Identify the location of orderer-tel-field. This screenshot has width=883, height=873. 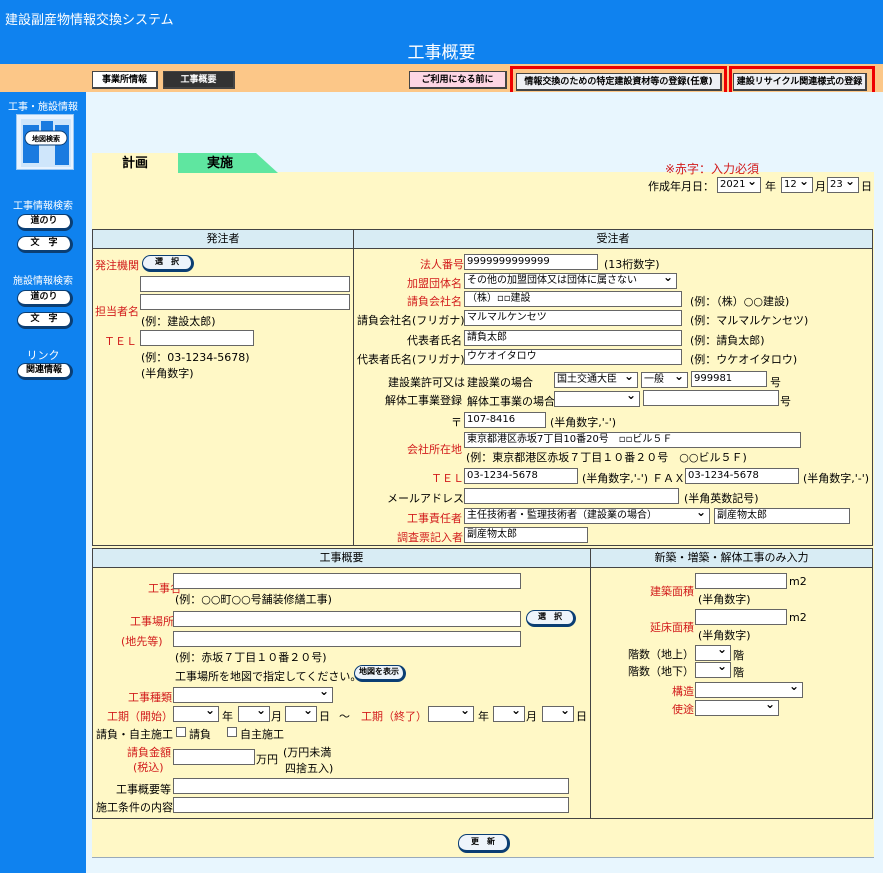
(197, 338).